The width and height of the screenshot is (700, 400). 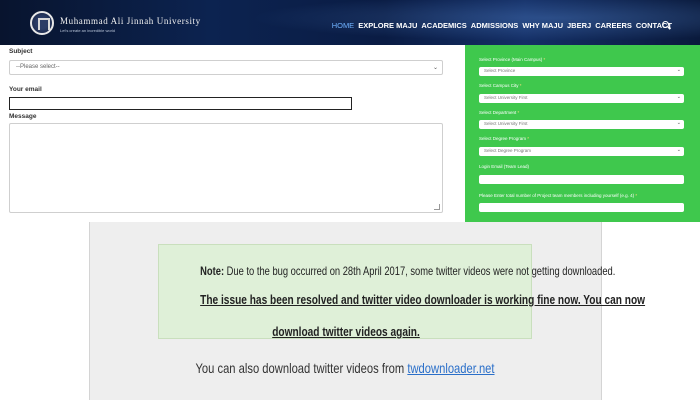 What do you see at coordinates (346, 331) in the screenshot?
I see `notice-line-3: download twitter videos again.` at bounding box center [346, 331].